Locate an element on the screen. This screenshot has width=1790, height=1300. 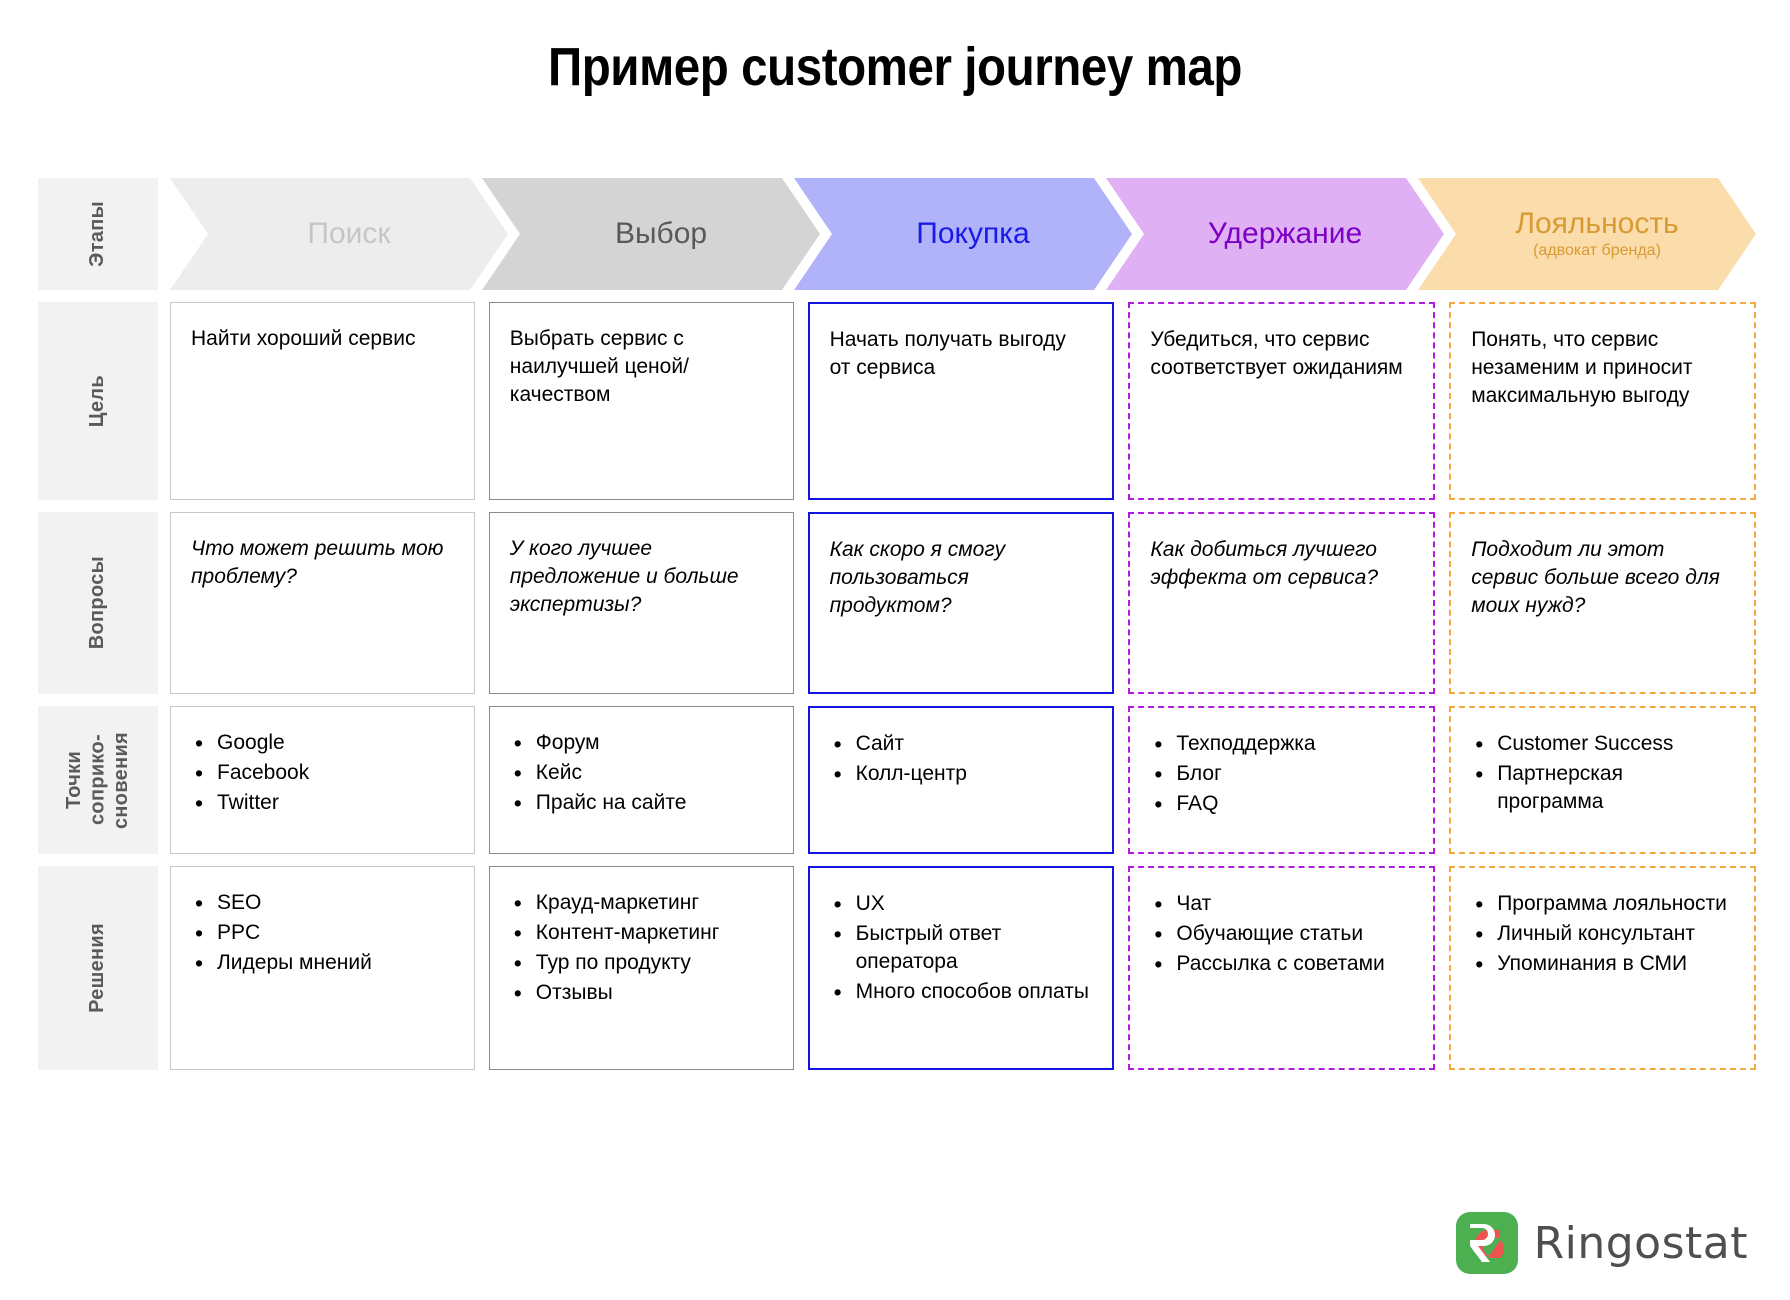
list-item: Много способов оплаты is located at coordinates (961, 992).